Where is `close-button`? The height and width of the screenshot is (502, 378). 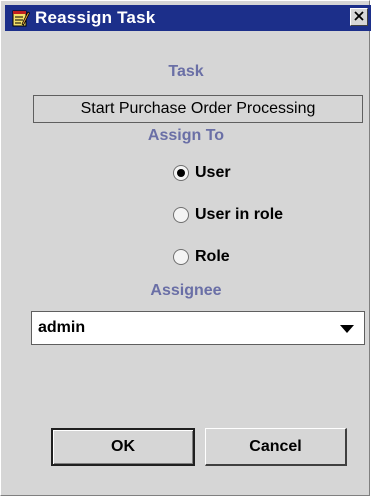
close-button is located at coordinates (359, 17).